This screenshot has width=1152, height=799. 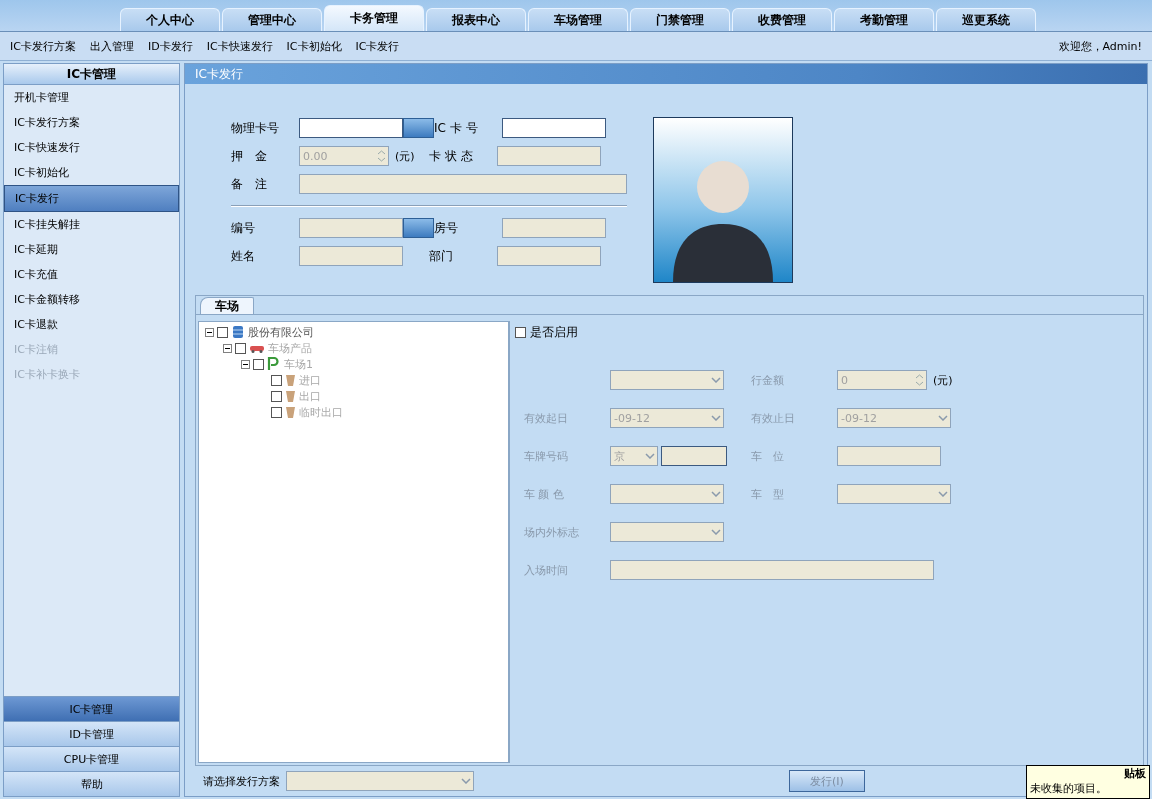 I want to click on field-label: 姓名, so click(x=243, y=256).